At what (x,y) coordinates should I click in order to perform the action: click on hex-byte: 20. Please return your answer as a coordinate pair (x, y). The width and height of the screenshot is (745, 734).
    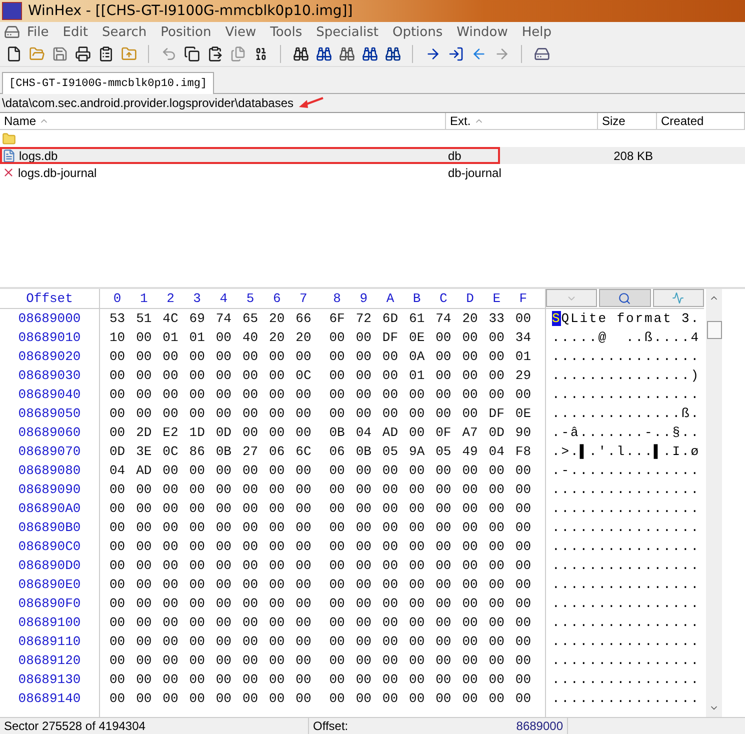
    Looking at the image, I should click on (470, 318).